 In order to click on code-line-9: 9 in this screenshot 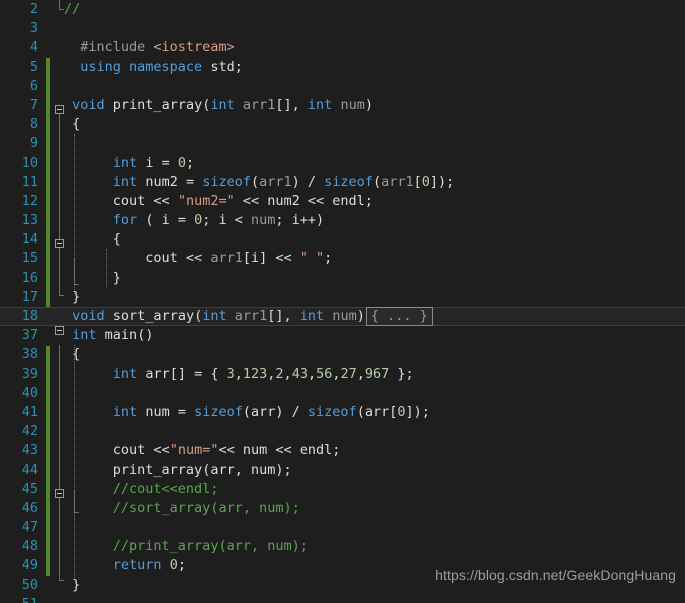, I will do `click(342, 143)`.